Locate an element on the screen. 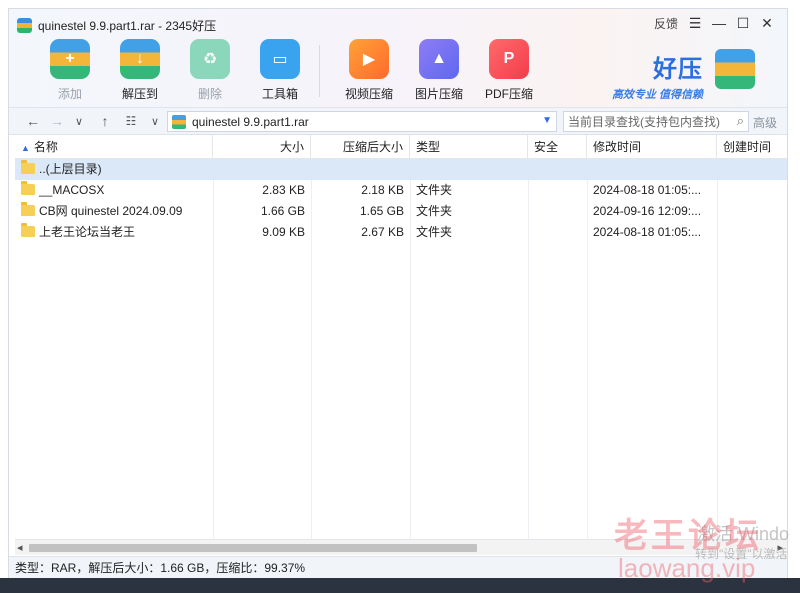  delete-button: ♻ 删除 is located at coordinates (210, 70).